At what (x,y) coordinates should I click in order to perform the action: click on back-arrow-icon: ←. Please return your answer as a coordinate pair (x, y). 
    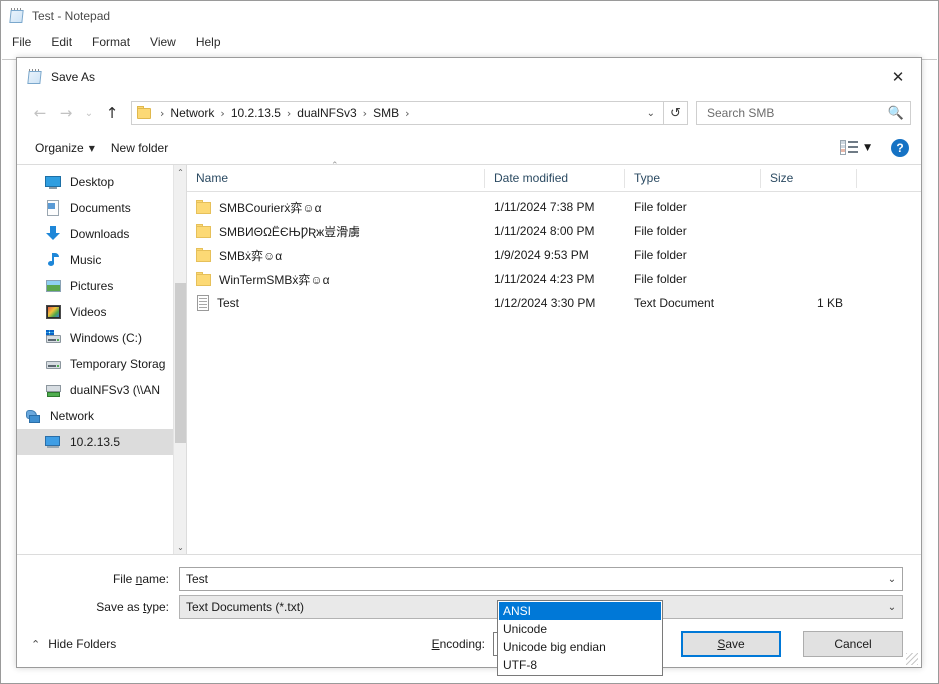
    Looking at the image, I should click on (40, 113).